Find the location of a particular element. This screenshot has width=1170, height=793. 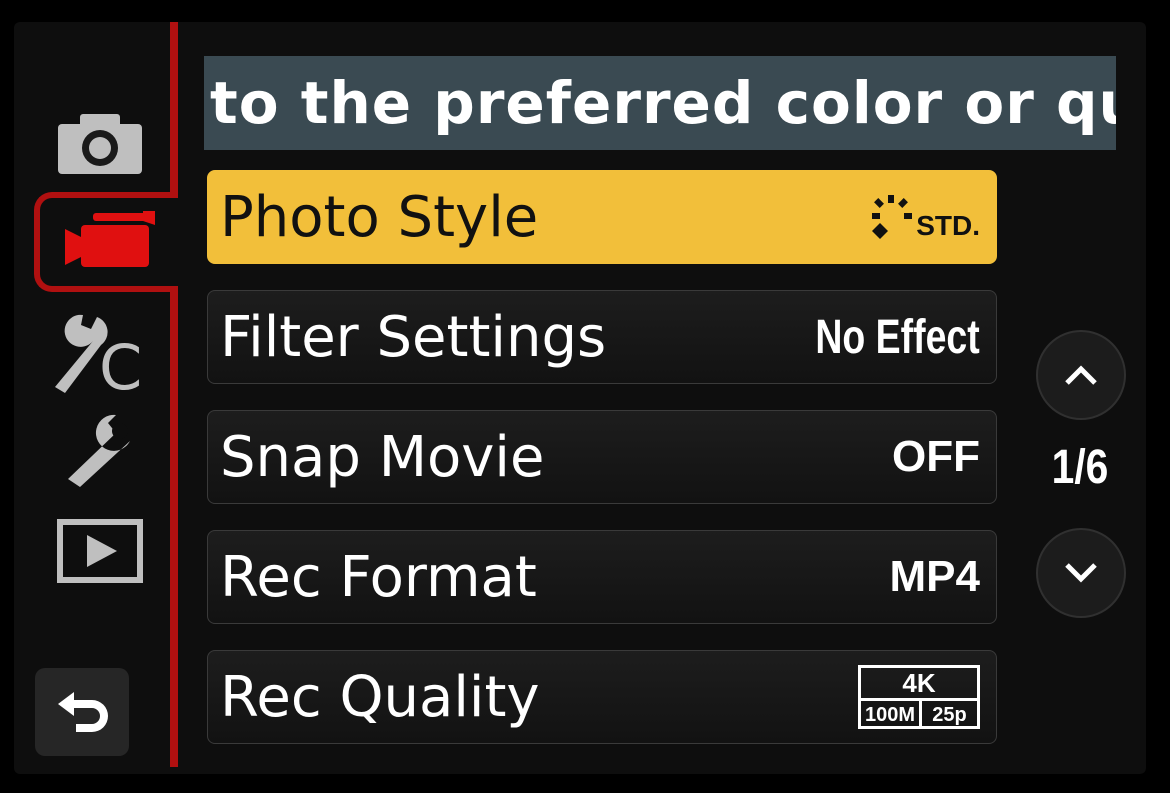

back-arrow-icon is located at coordinates (83, 712).